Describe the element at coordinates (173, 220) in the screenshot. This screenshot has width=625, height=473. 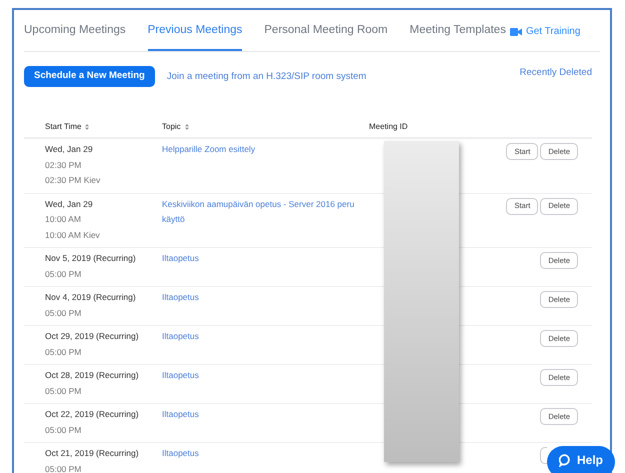
I see `topic-link: käyttö` at that location.